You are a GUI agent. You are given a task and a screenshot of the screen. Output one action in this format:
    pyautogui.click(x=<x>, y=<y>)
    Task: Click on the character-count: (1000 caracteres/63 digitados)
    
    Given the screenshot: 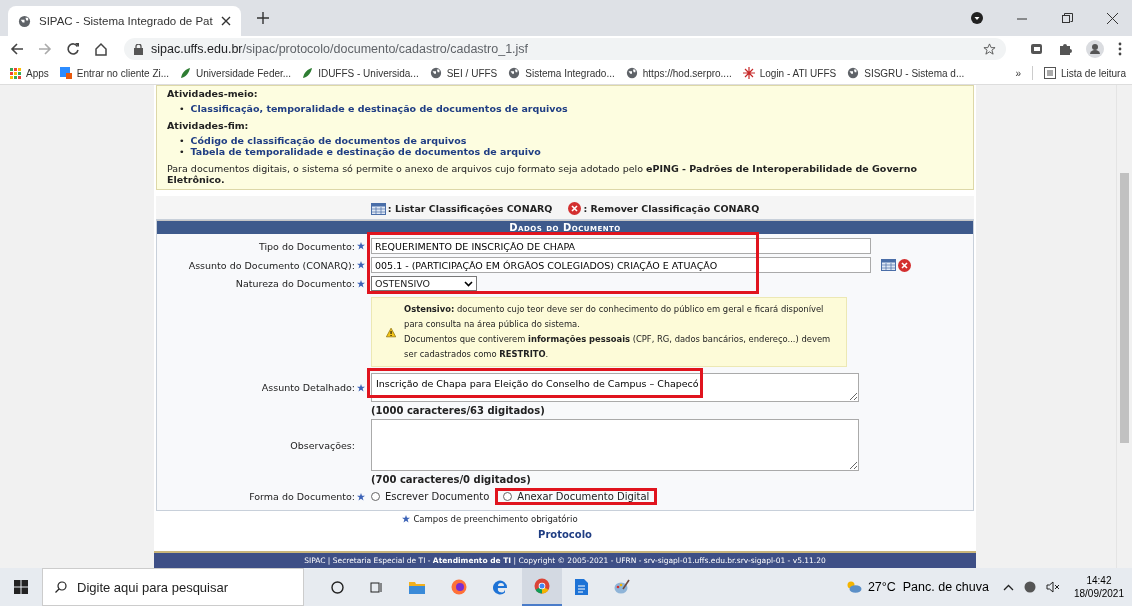 What is the action you would take?
    pyautogui.click(x=458, y=410)
    